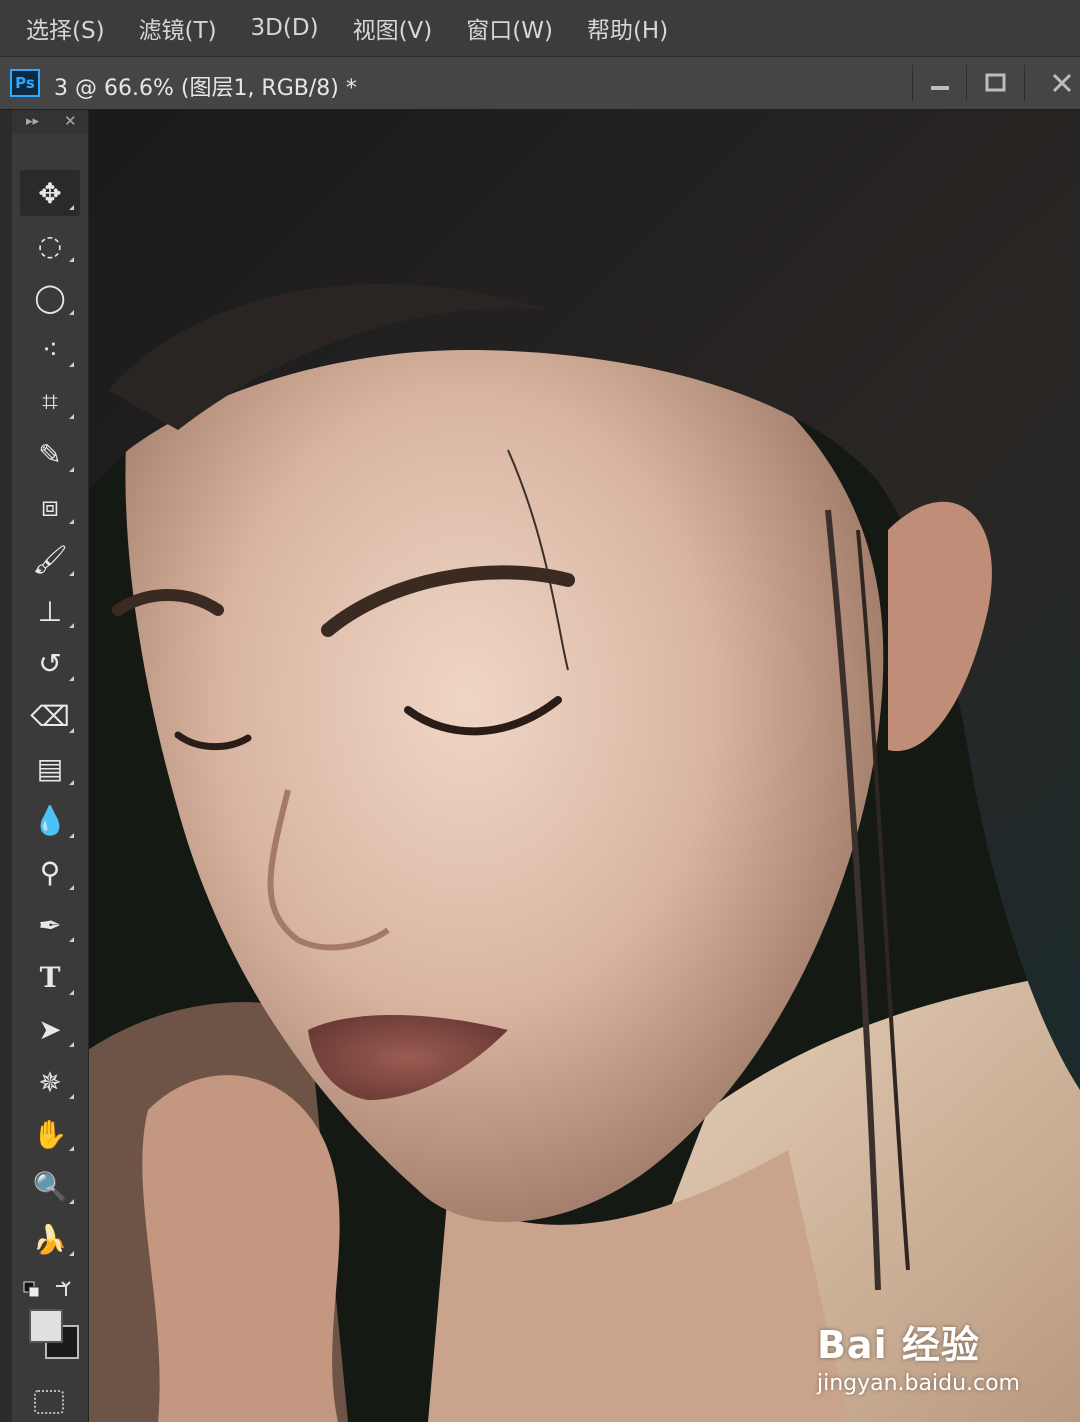 The height and width of the screenshot is (1422, 1080). I want to click on menu-item-0: 选择(S), so click(65, 28).